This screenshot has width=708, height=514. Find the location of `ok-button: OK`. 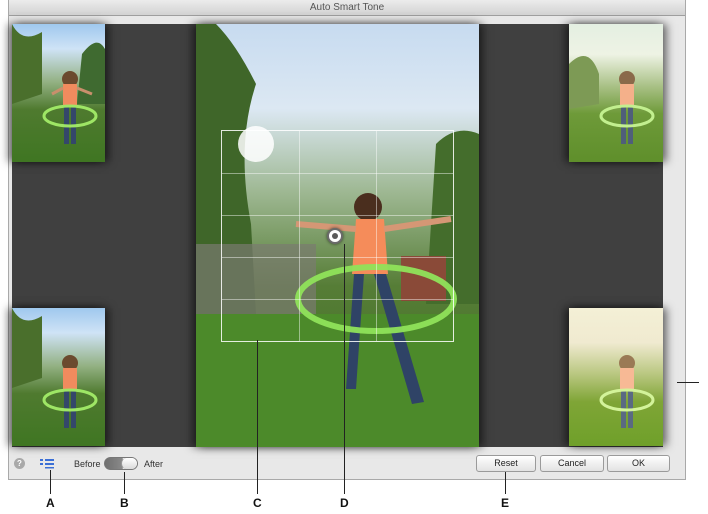

ok-button: OK is located at coordinates (638, 463).